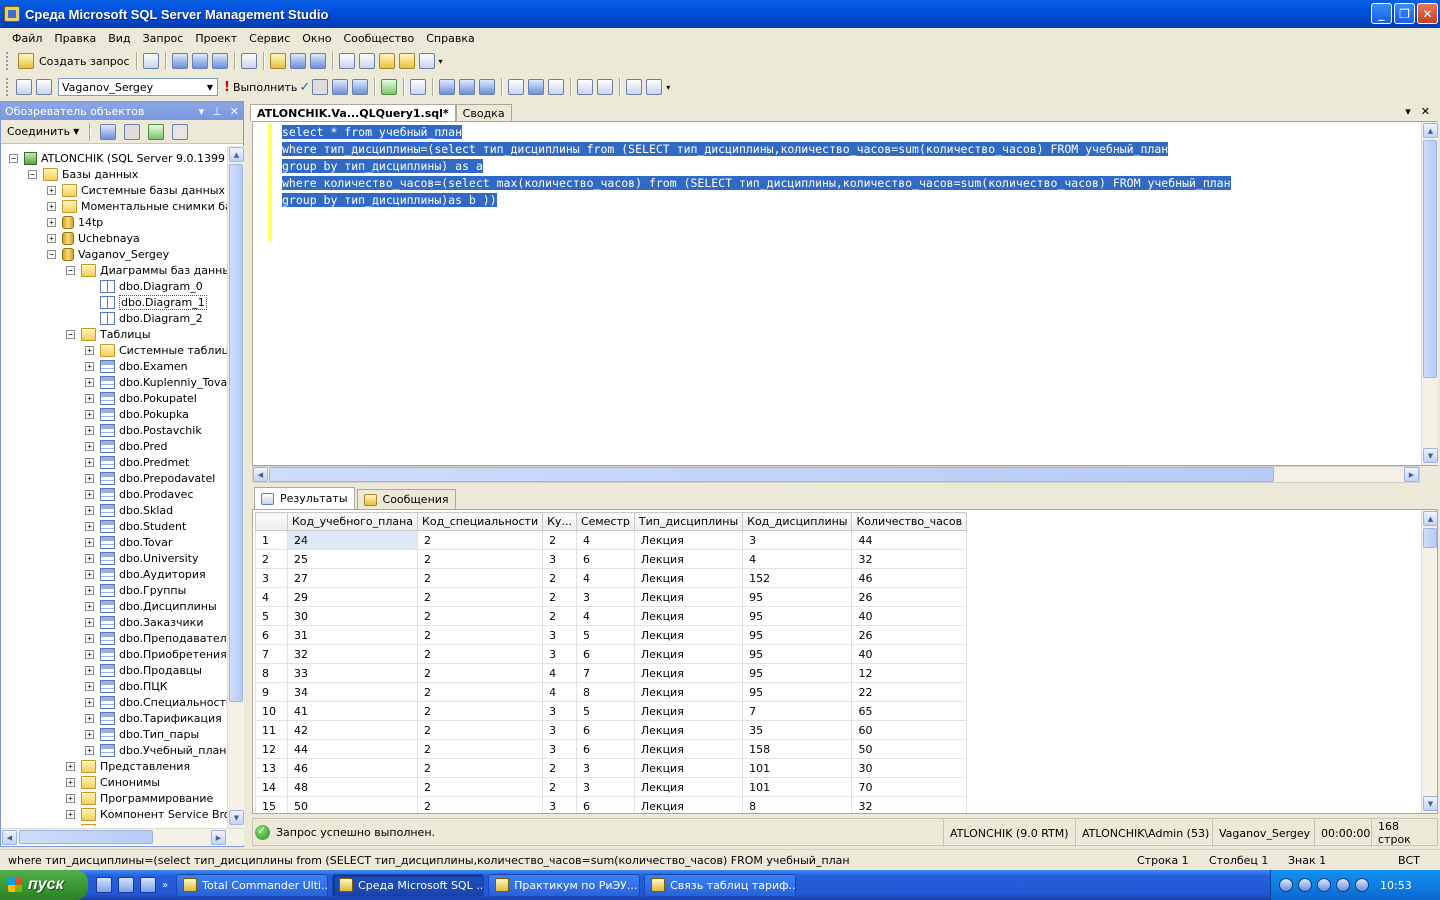  Describe the element at coordinates (269, 38) in the screenshot. I see `menu-item: Сервис` at that location.